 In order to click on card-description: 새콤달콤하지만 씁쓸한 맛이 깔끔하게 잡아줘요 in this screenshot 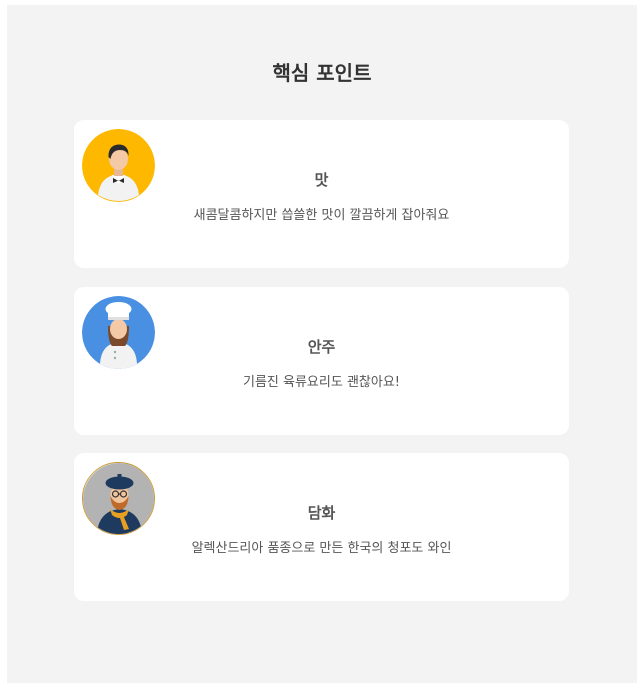, I will do `click(321, 215)`.